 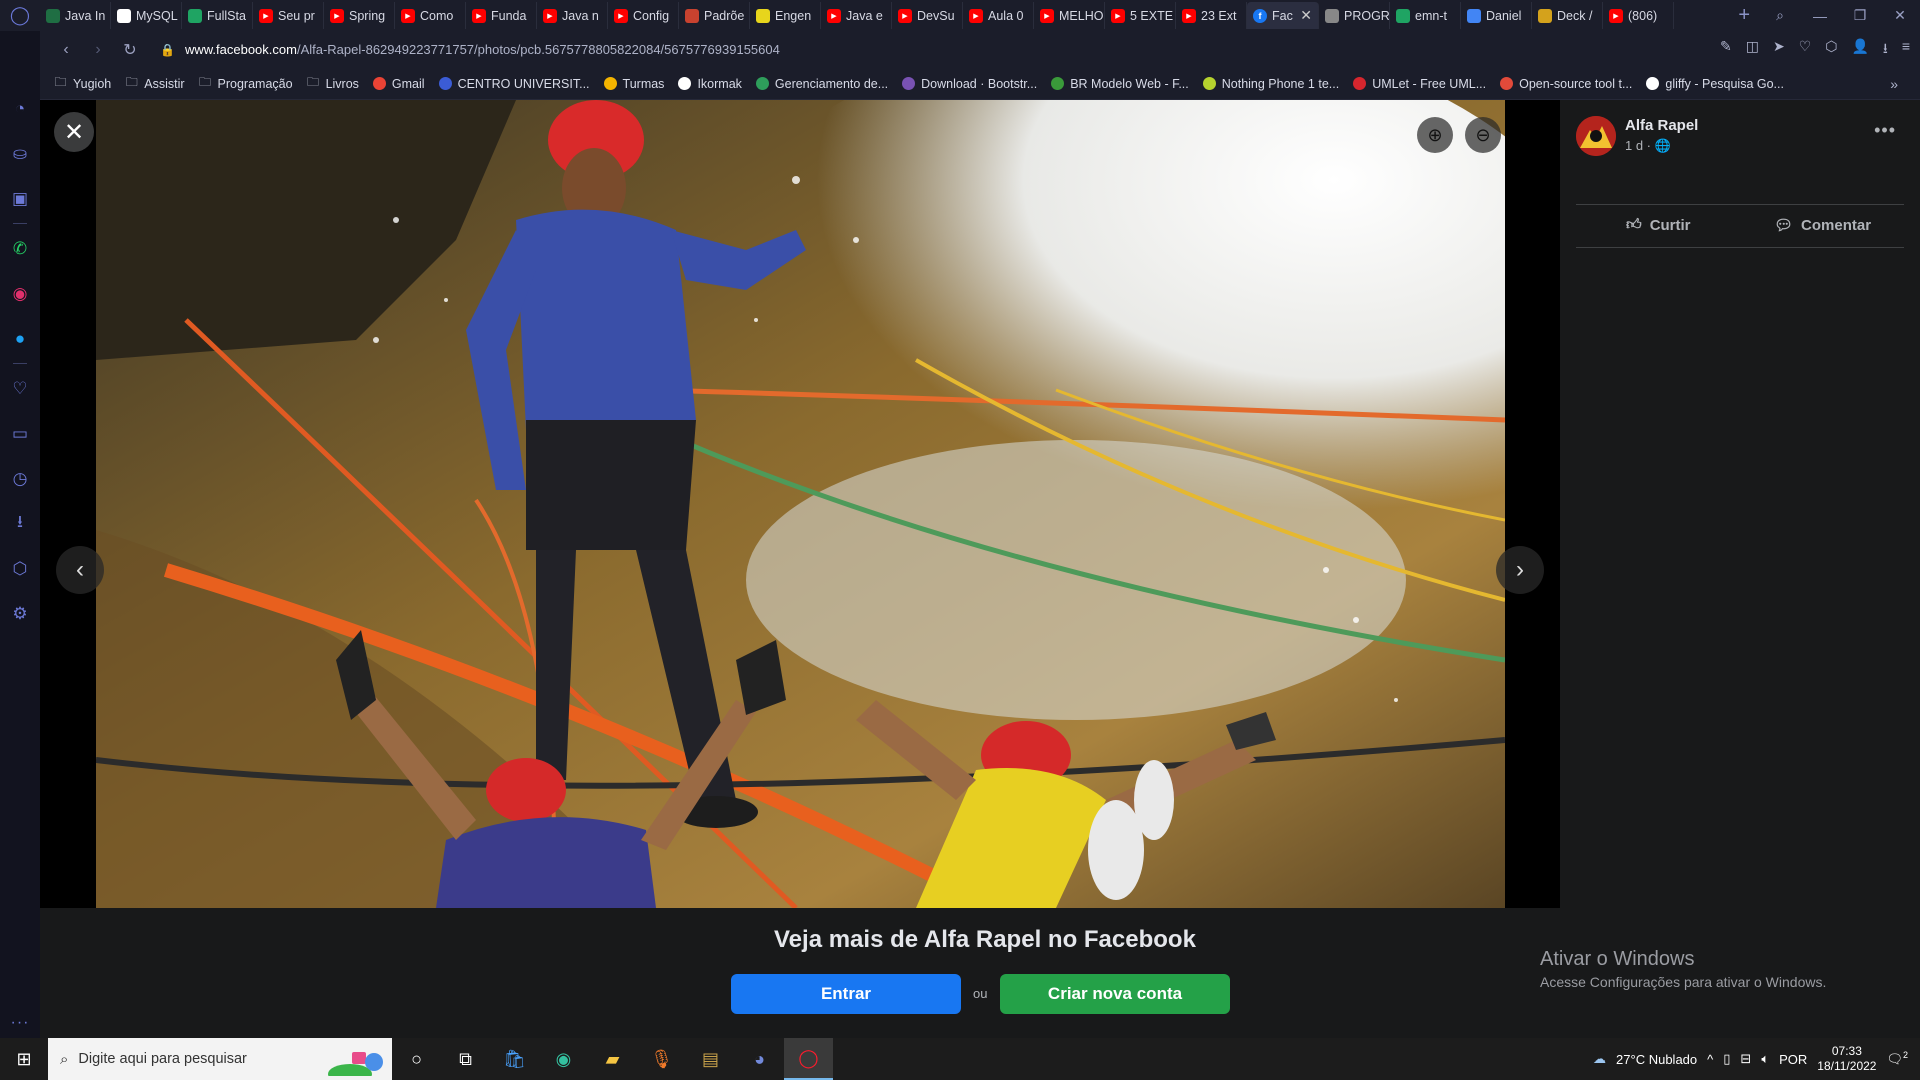 I want to click on browser-tab: ▶ Java n, so click(x=572, y=15).